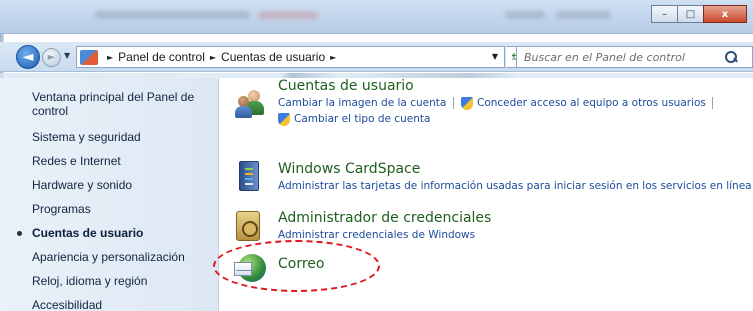 This screenshot has width=753, height=311. Describe the element at coordinates (273, 57) in the screenshot. I see `breadcrumb-user-accounts: Cuentas de usuario` at that location.